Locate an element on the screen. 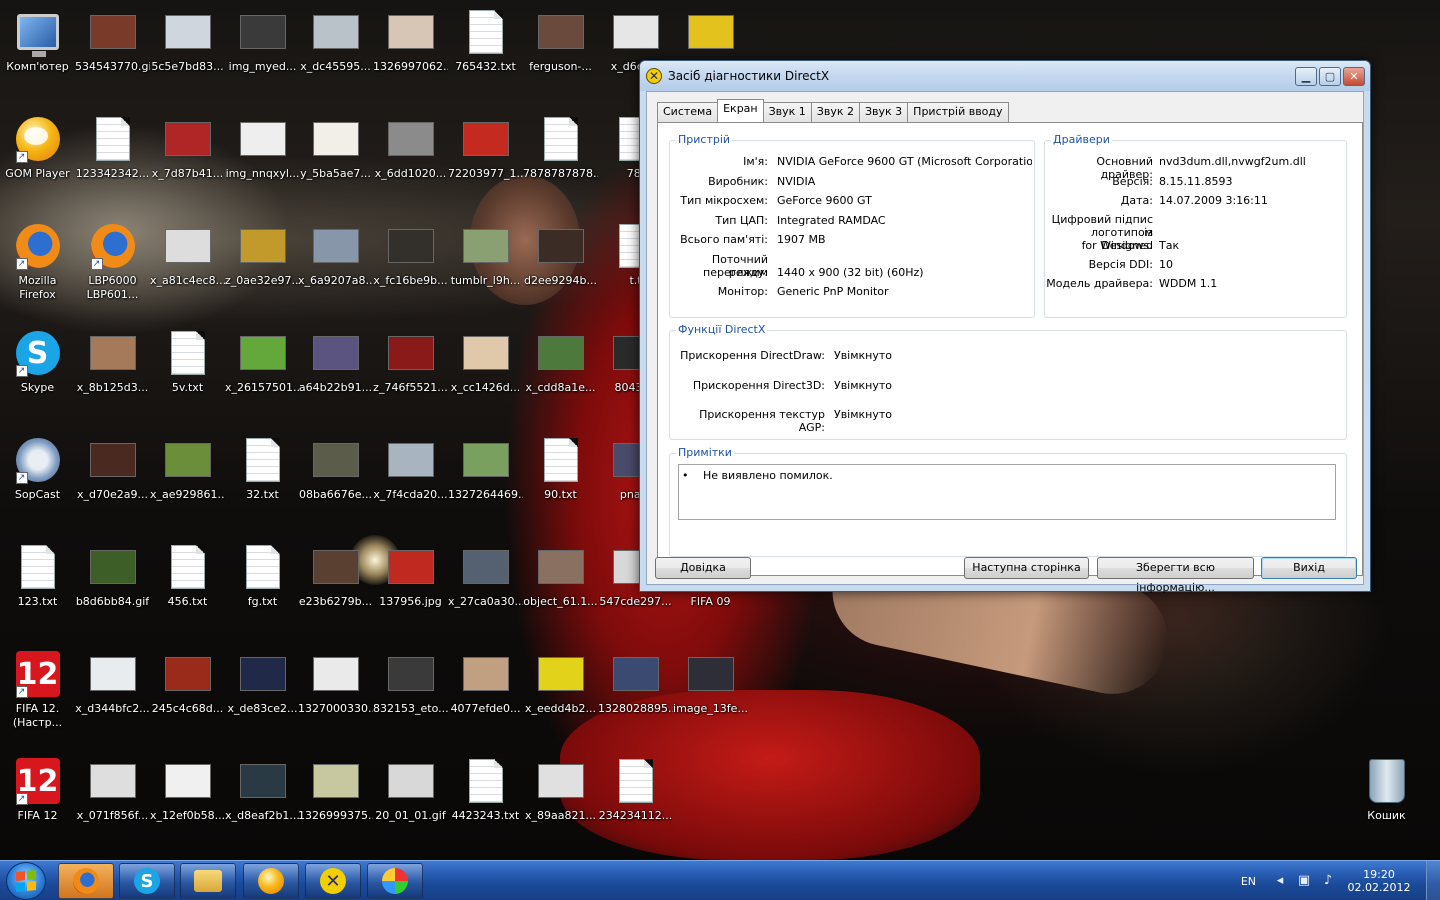 The width and height of the screenshot is (1440, 900). desktop-icon: 12 ↗ FIFA 12 is located at coordinates (37, 799).